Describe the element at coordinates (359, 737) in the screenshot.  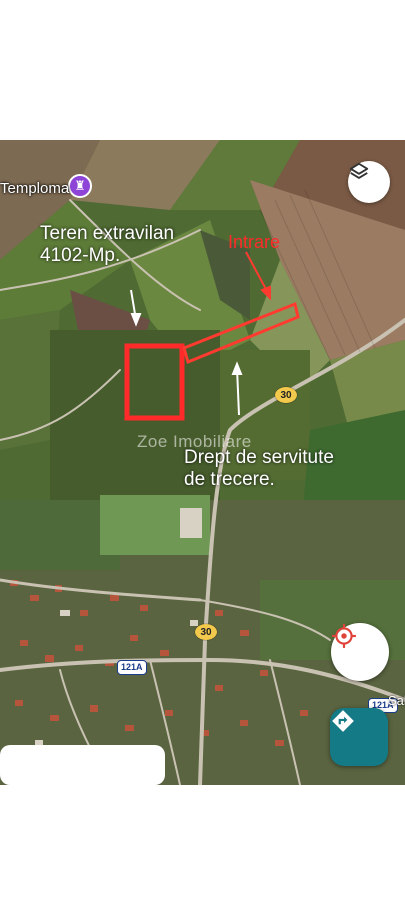
I see `directions-button` at that location.